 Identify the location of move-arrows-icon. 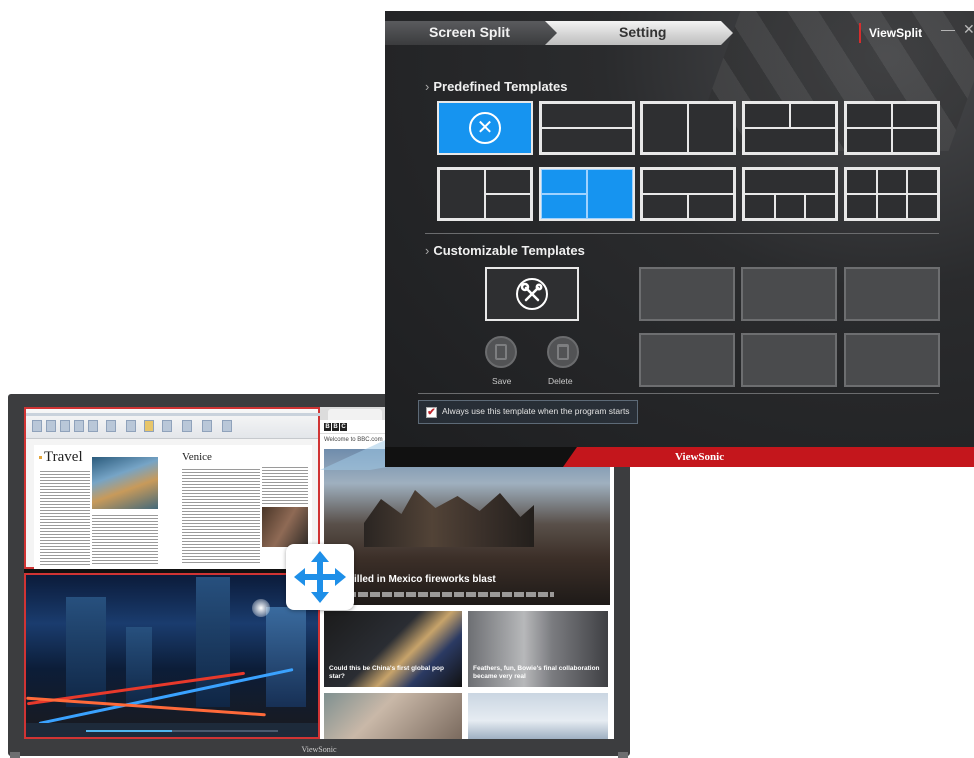
(320, 577).